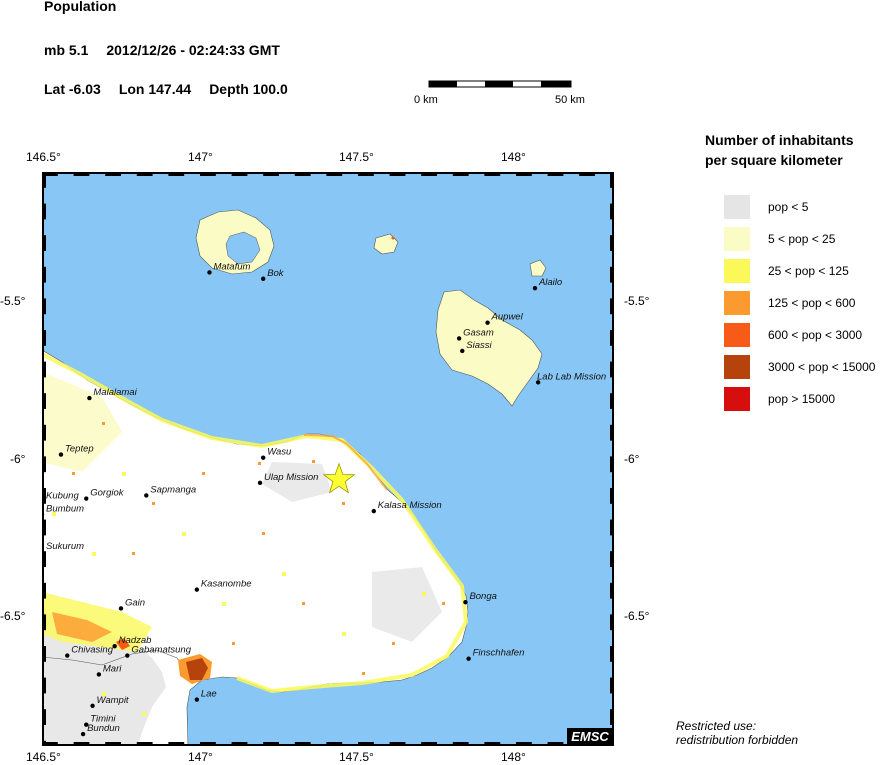 The image size is (891, 765). I want to click on town-label: Finschhafen, so click(499, 653).